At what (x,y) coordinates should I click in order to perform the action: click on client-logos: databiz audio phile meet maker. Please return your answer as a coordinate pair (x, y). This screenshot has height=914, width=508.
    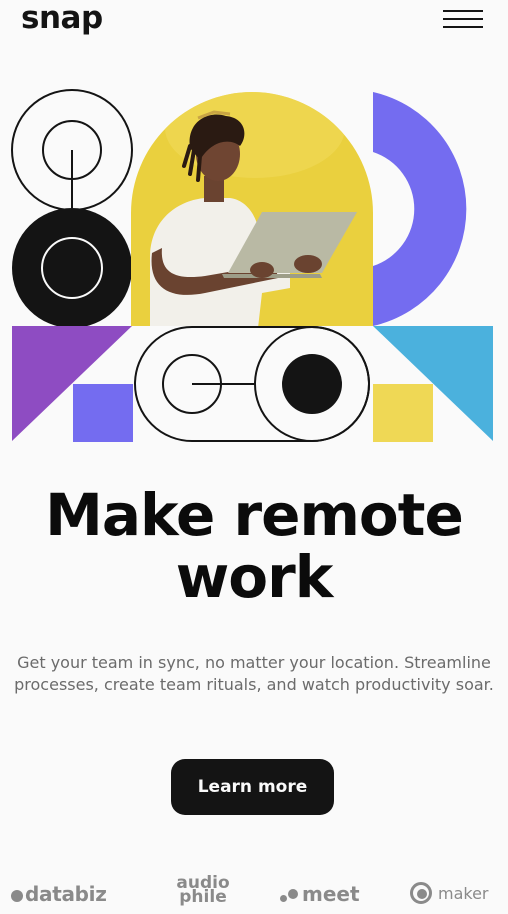
    Looking at the image, I should click on (254, 891).